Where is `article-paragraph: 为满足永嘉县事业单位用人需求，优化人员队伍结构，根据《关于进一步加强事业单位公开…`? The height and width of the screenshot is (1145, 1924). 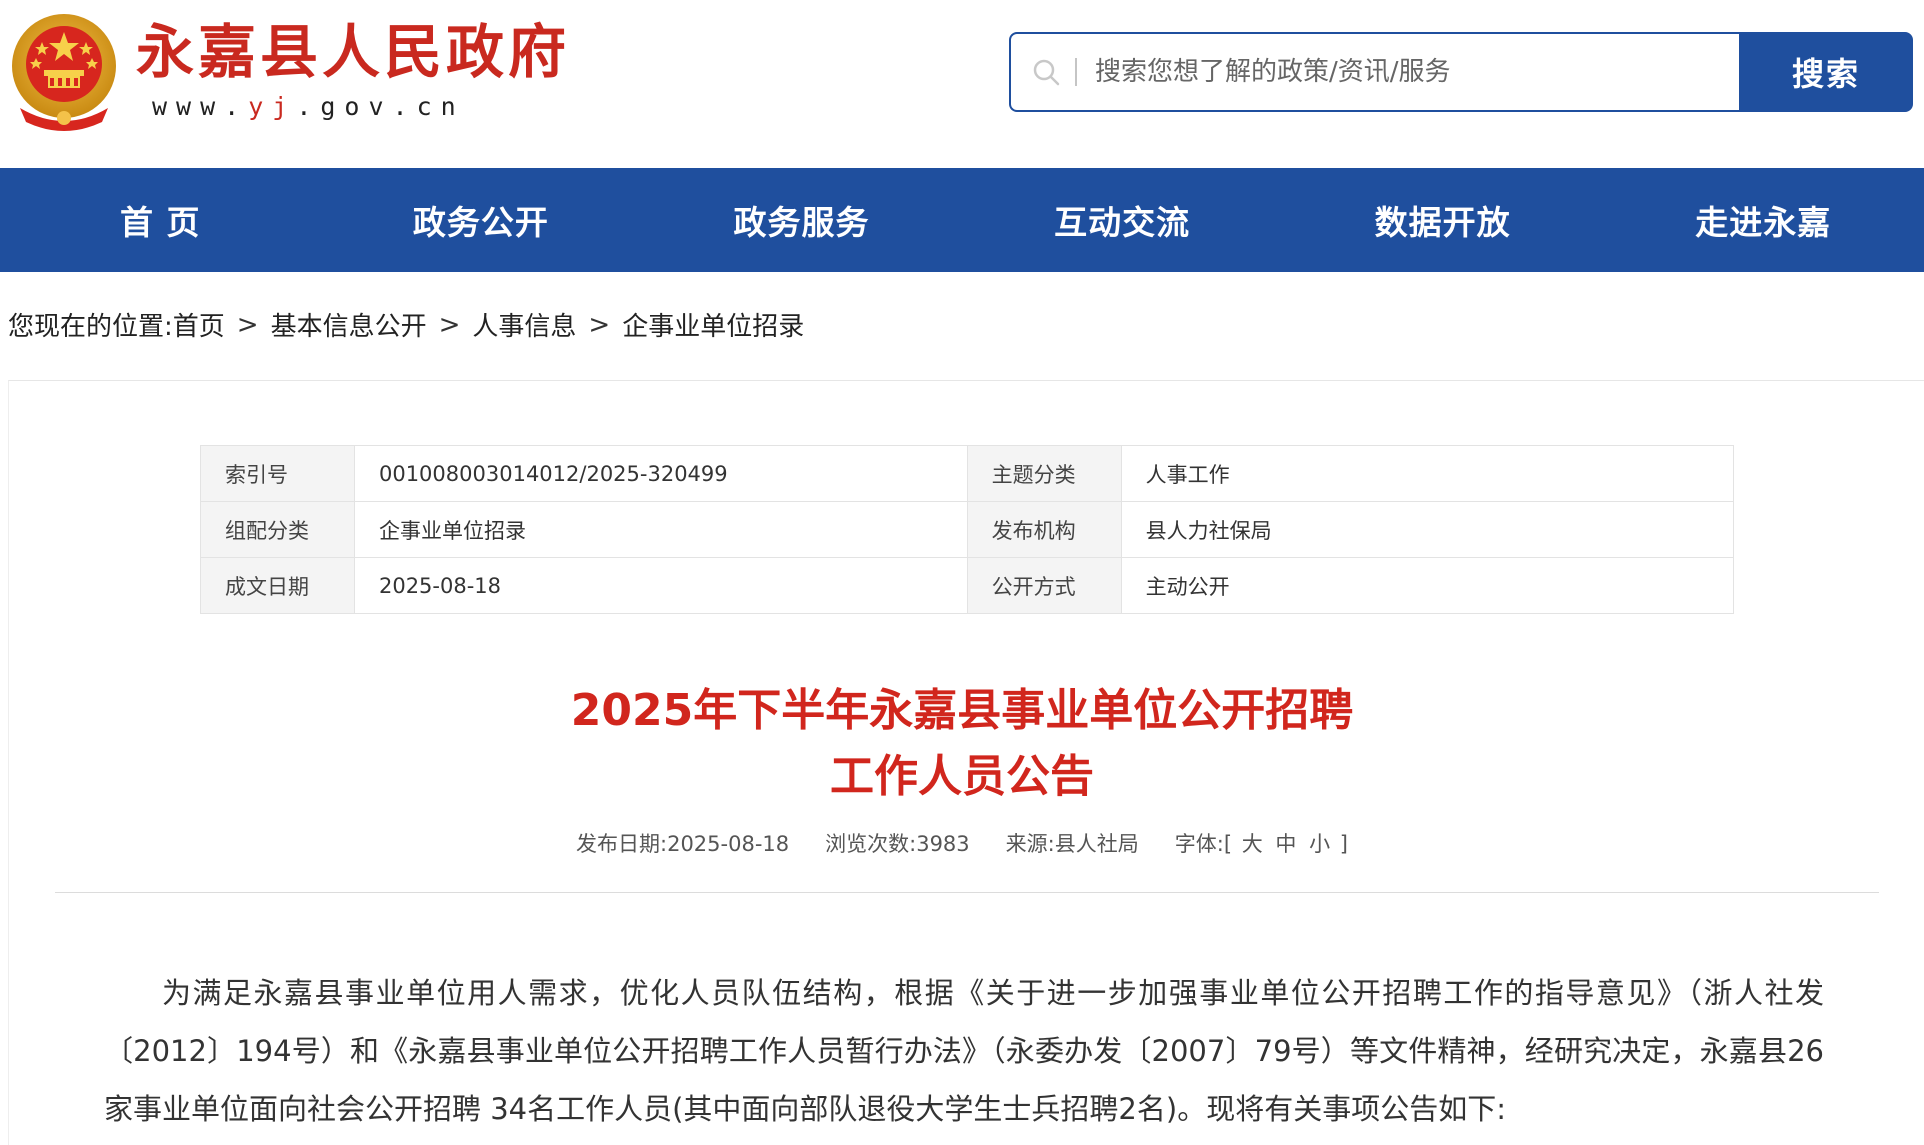 article-paragraph: 为满足永嘉县事业单位用人需求，优化人员队伍结构，根据《关于进一步加强事业单位公开… is located at coordinates (964, 1051).